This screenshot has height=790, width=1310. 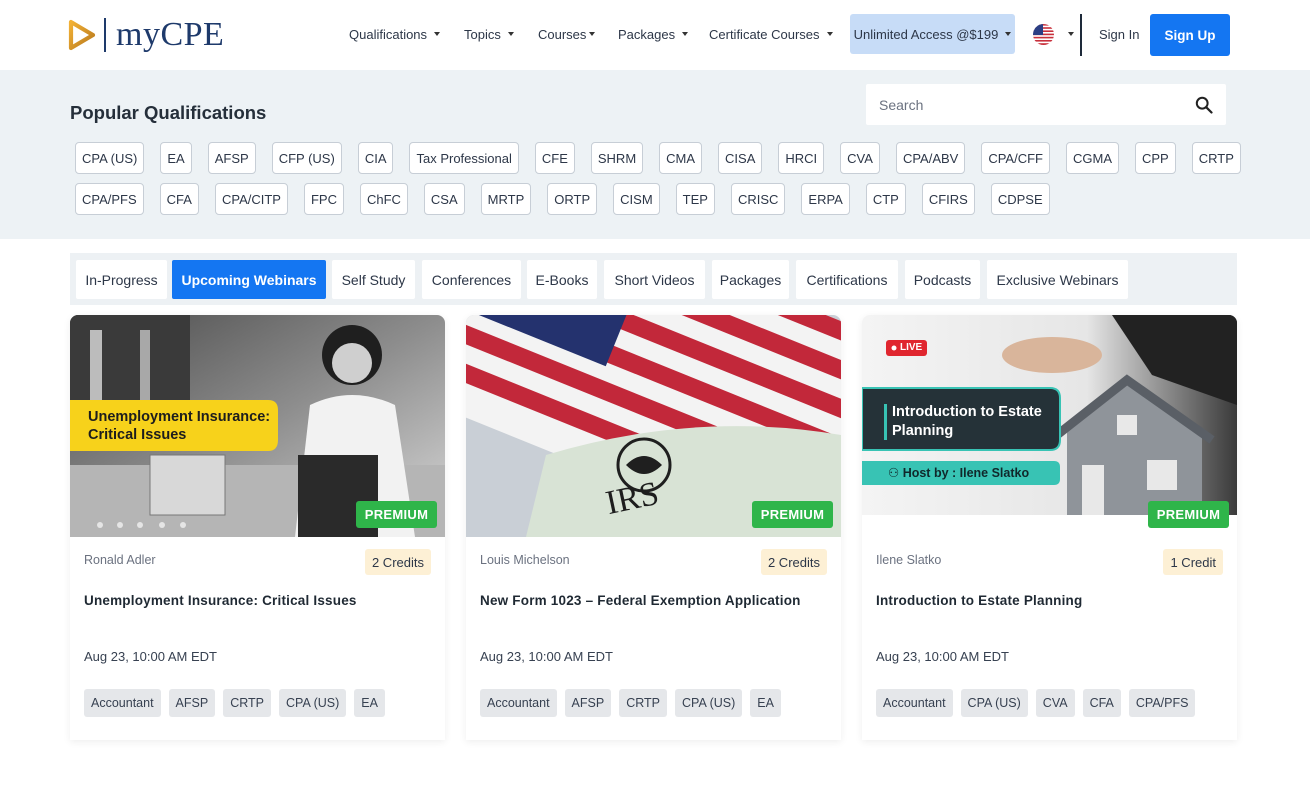 I want to click on qualification-chip: CSA, so click(x=444, y=199).